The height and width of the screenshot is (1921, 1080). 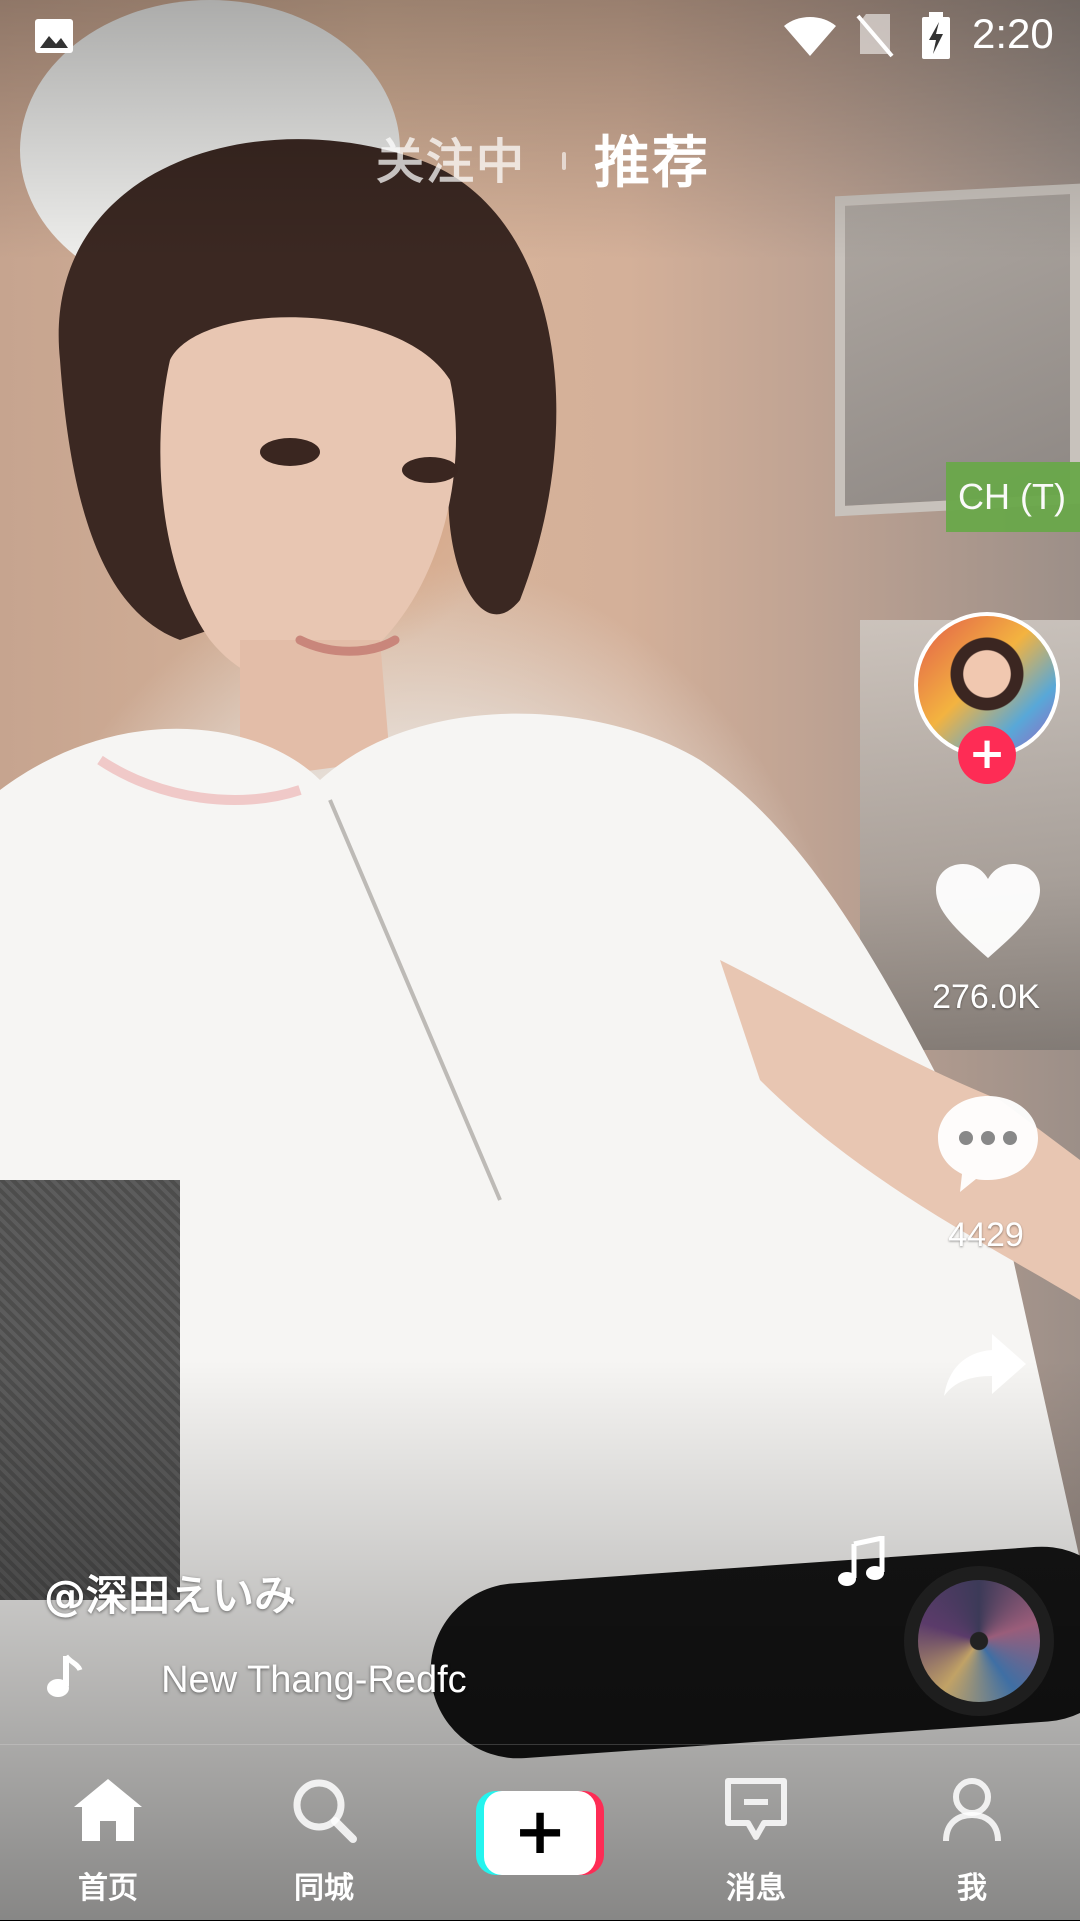 I want to click on comment-count: 4429, so click(x=986, y=1235).